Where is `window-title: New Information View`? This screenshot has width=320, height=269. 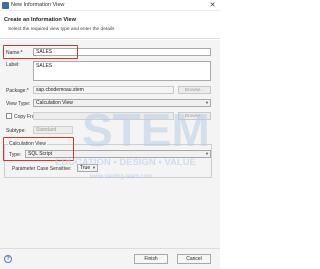
window-title: New Information View is located at coordinates (38, 5).